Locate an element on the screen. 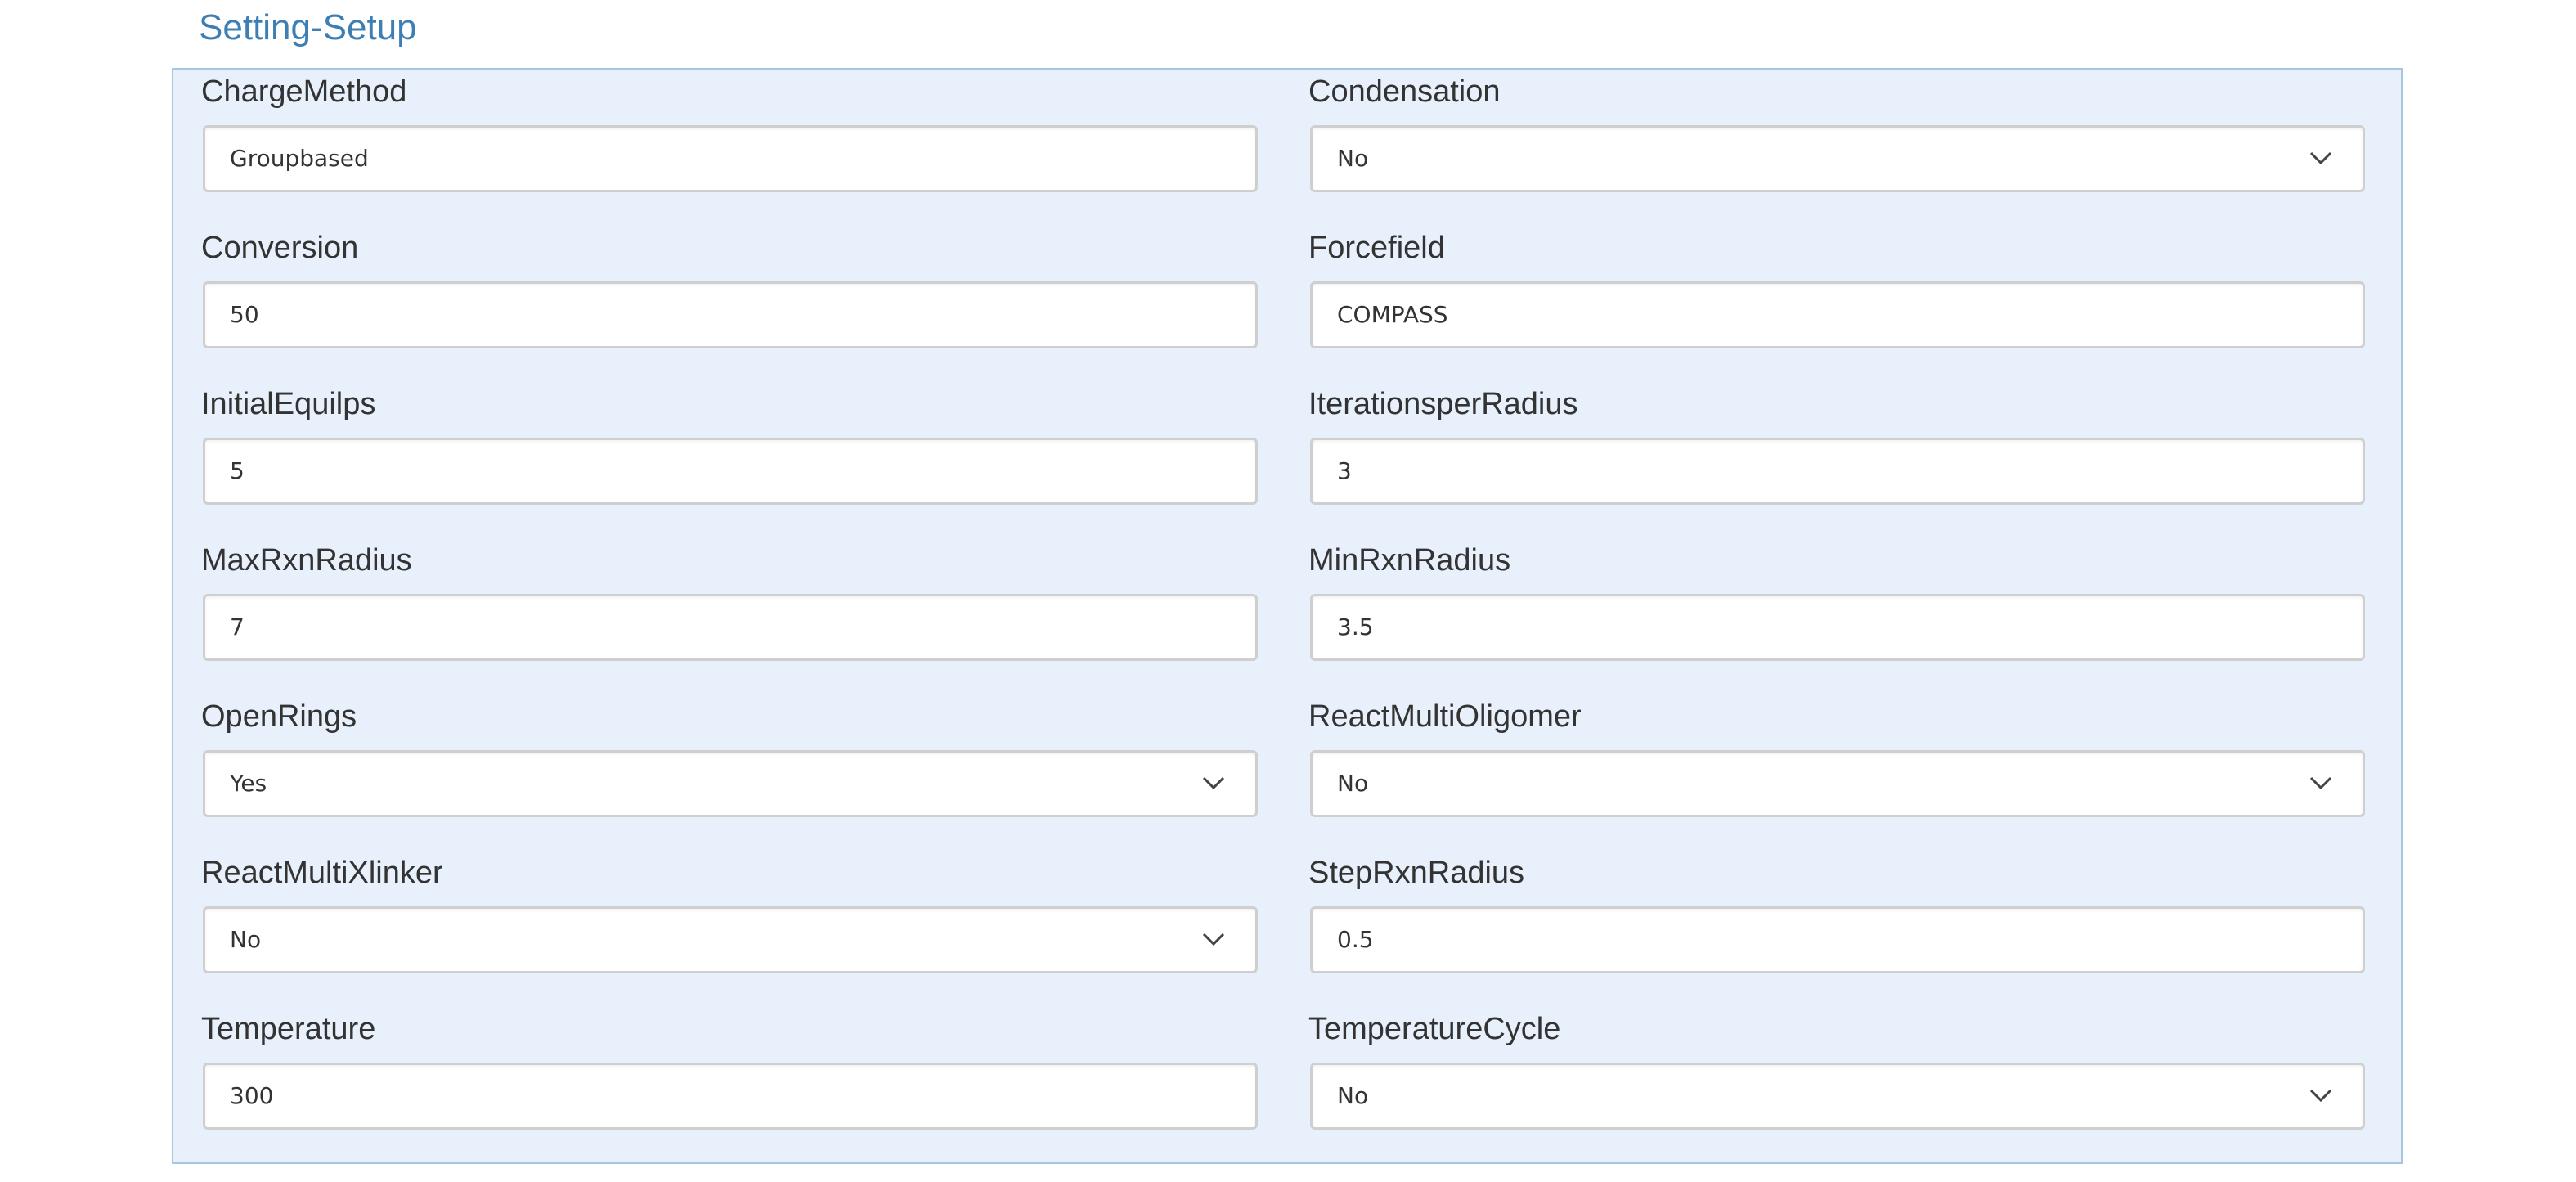 Image resolution: width=2576 pixels, height=1182 pixels. temperature-input: 300 is located at coordinates (730, 1096).